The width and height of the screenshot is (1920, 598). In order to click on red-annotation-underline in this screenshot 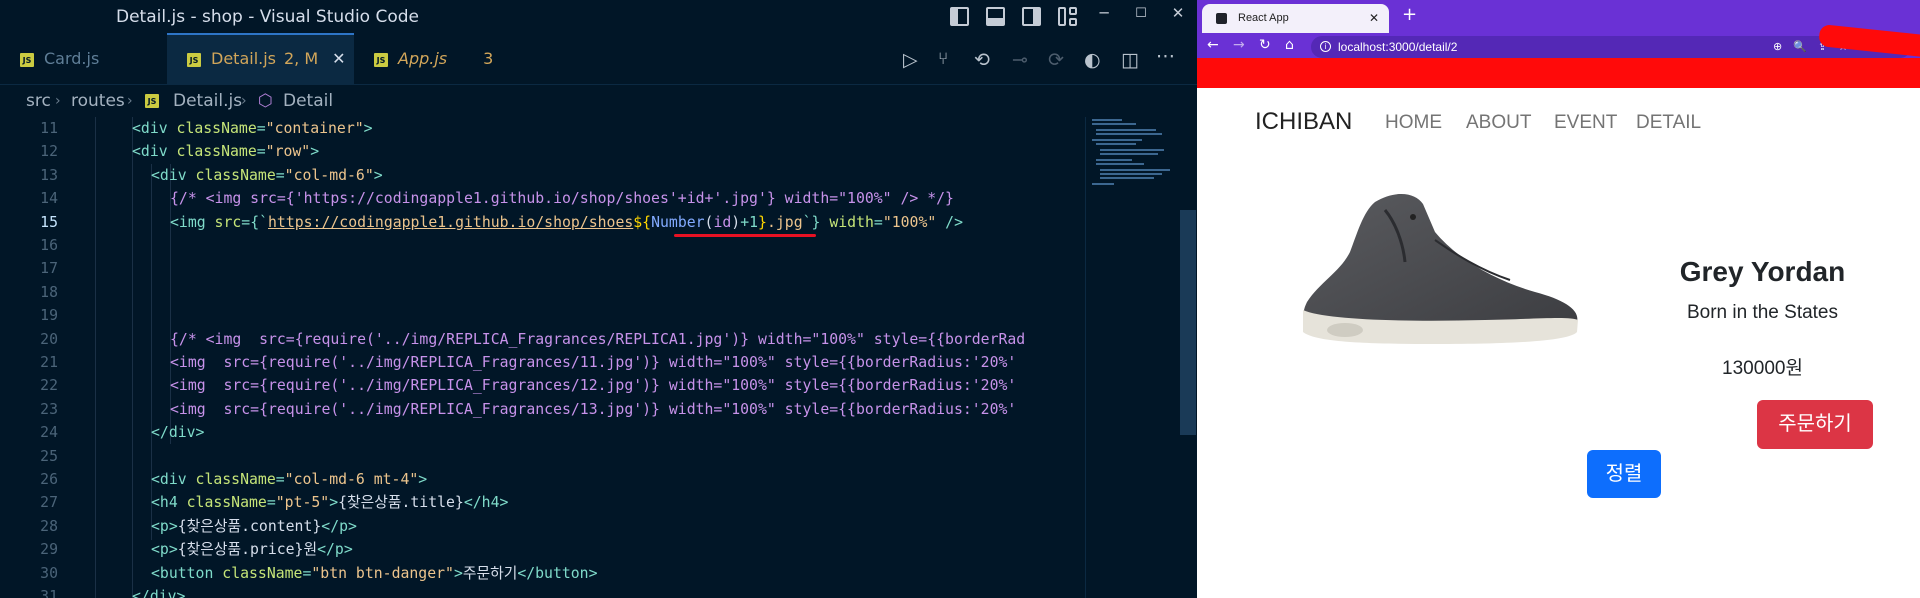, I will do `click(745, 235)`.